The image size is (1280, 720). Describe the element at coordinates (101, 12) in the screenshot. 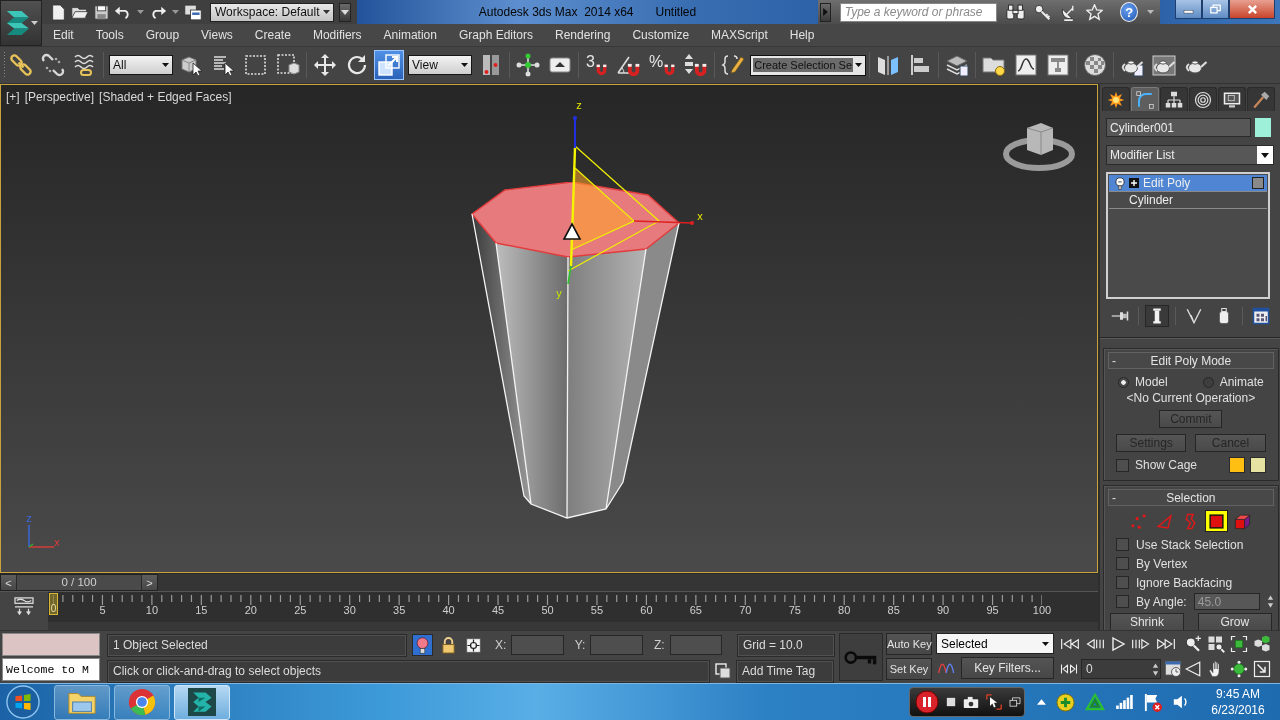

I see `save-icon` at that location.